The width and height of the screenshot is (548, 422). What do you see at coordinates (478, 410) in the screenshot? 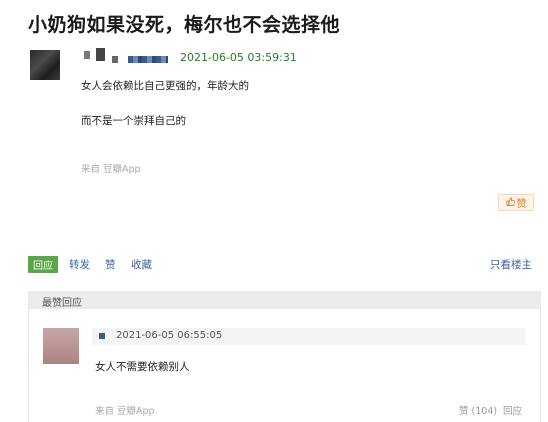
I see `reply-like-count: 赞 (104)` at bounding box center [478, 410].